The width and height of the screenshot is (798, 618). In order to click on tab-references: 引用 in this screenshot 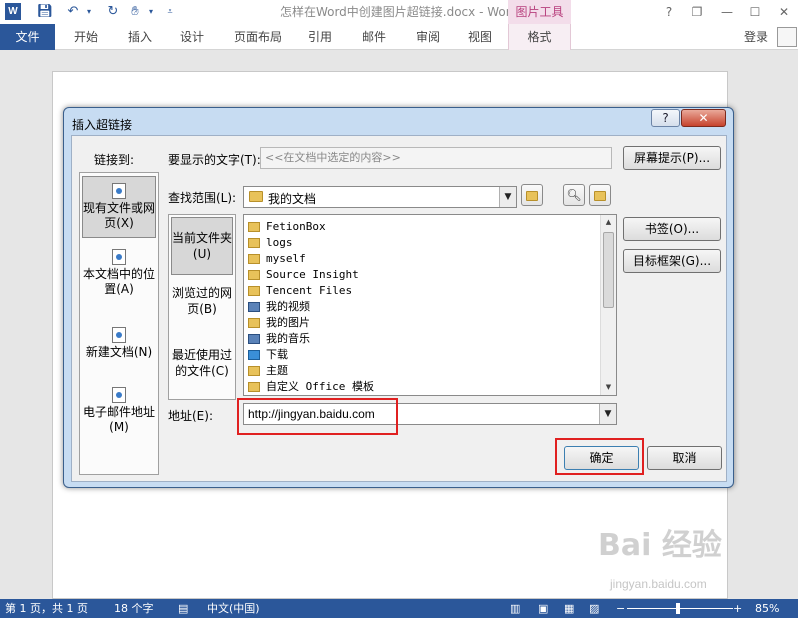, I will do `click(320, 37)`.